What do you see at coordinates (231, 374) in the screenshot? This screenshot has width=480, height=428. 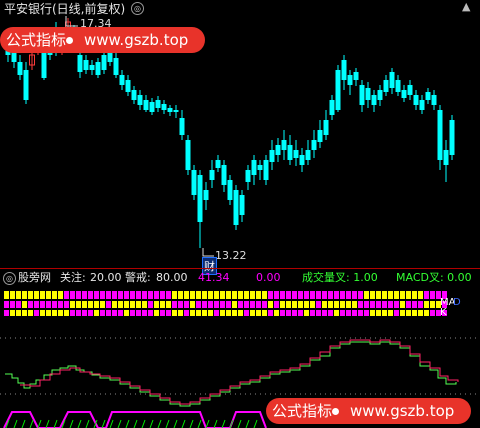 I see `k-line` at bounding box center [231, 374].